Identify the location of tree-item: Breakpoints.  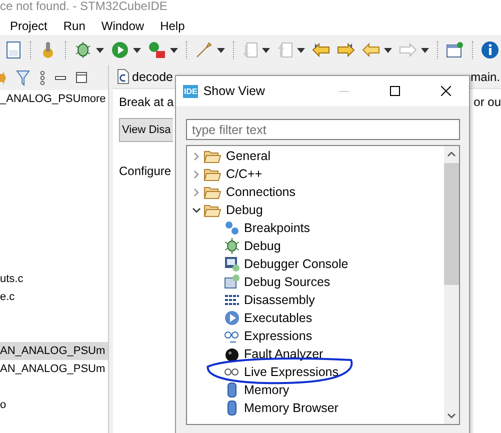
(315, 228).